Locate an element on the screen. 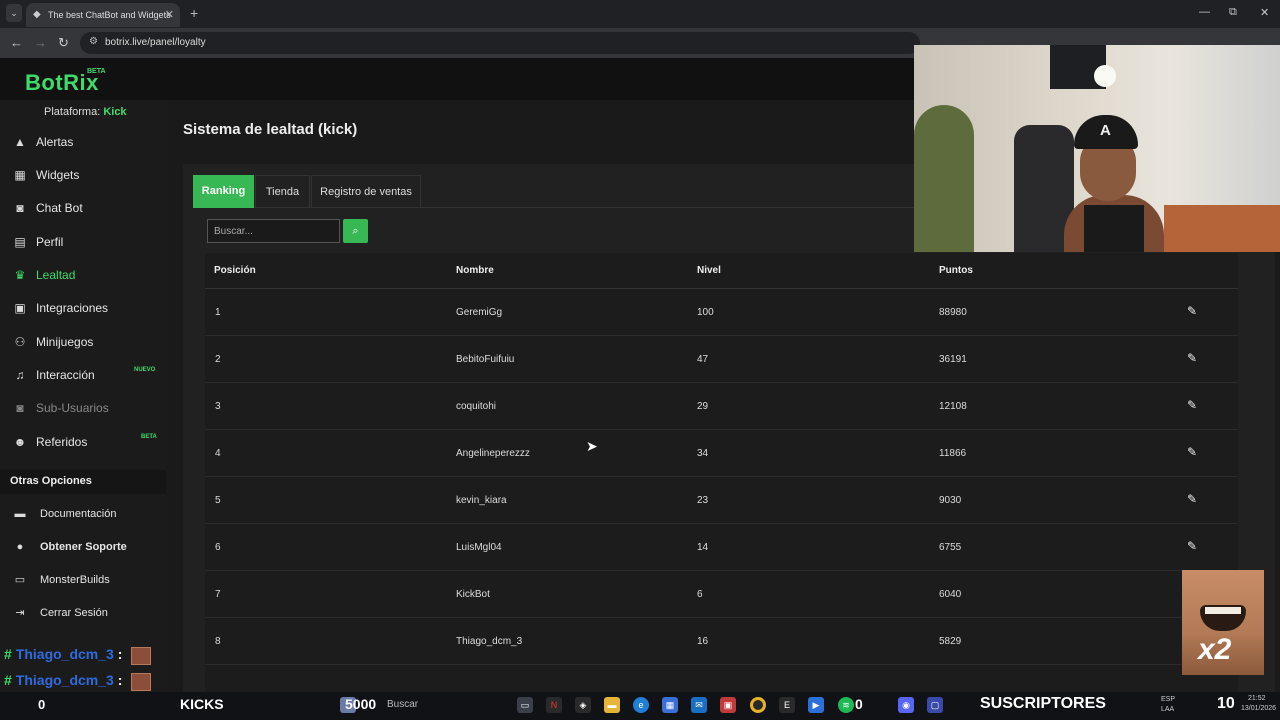 The width and height of the screenshot is (1280, 720). sidebar-item-widgets: ▦ Widgets is located at coordinates (83, 175).